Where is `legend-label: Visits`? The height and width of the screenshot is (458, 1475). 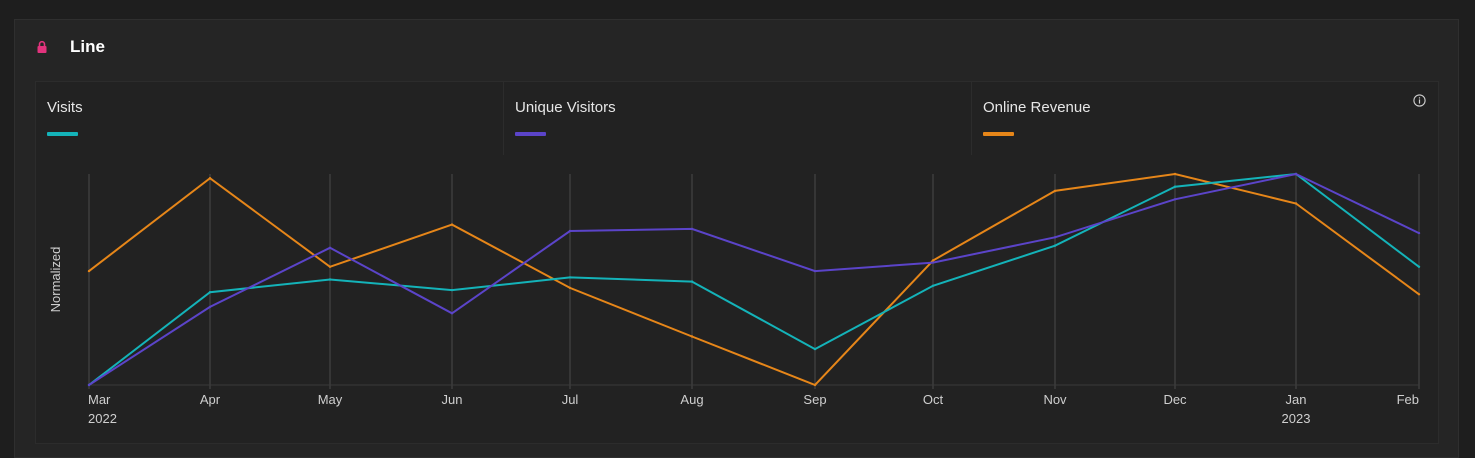
legend-label: Visits is located at coordinates (65, 107).